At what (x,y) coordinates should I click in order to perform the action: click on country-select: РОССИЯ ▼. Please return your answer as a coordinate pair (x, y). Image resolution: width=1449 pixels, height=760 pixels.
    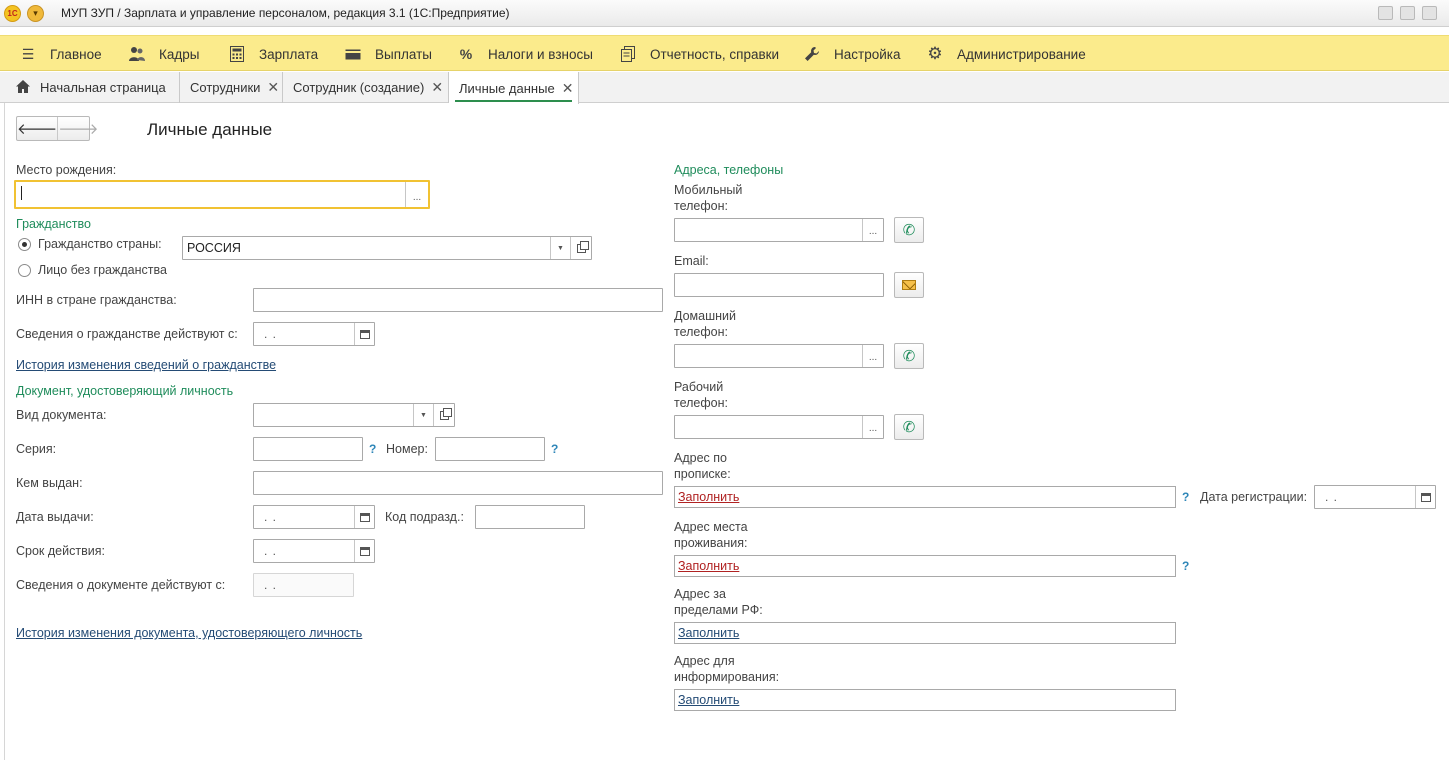
    Looking at the image, I should click on (387, 248).